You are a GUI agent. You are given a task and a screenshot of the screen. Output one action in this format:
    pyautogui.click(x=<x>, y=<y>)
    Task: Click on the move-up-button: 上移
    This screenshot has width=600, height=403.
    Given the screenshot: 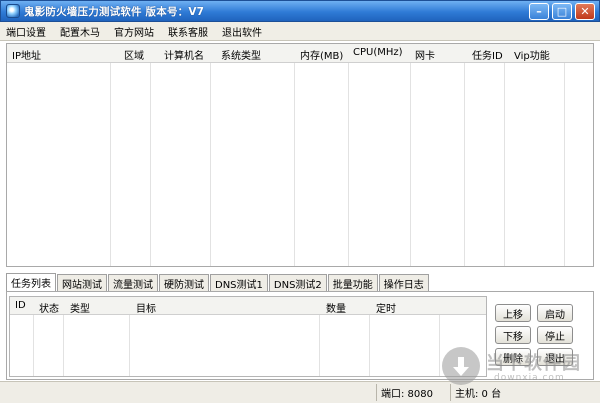 What is the action you would take?
    pyautogui.click(x=513, y=313)
    